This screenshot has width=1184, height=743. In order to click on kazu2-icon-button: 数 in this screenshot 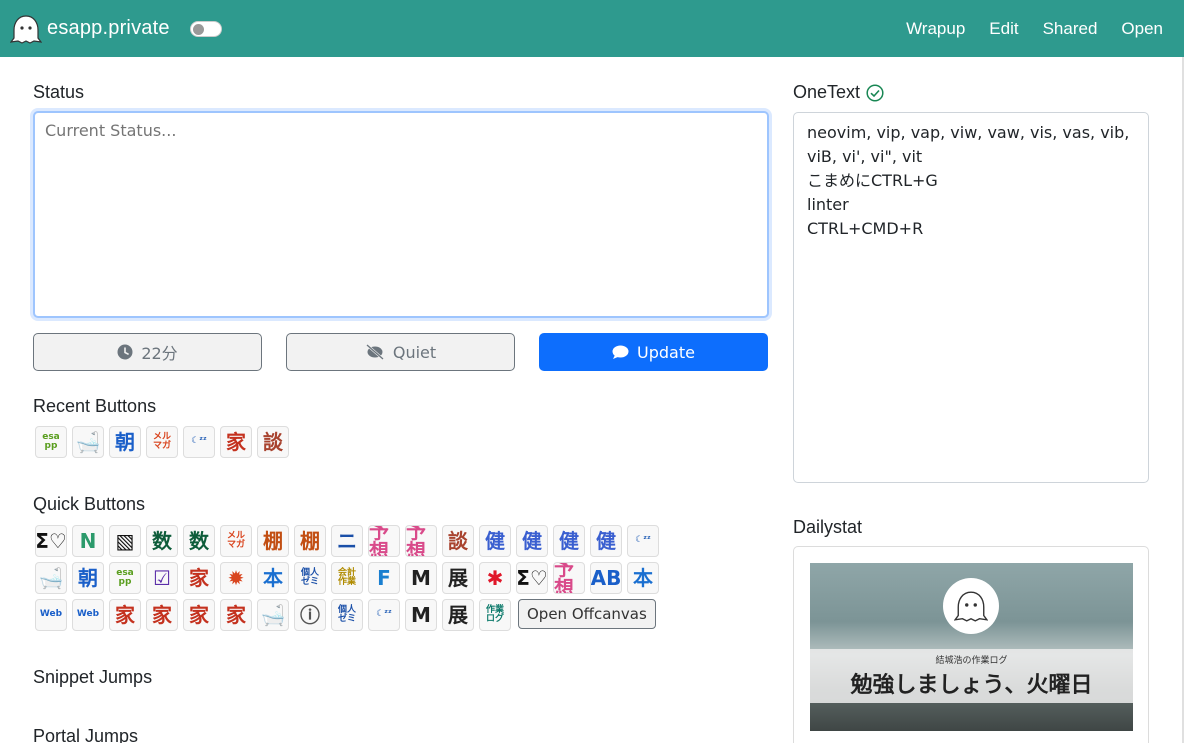, I will do `click(199, 541)`.